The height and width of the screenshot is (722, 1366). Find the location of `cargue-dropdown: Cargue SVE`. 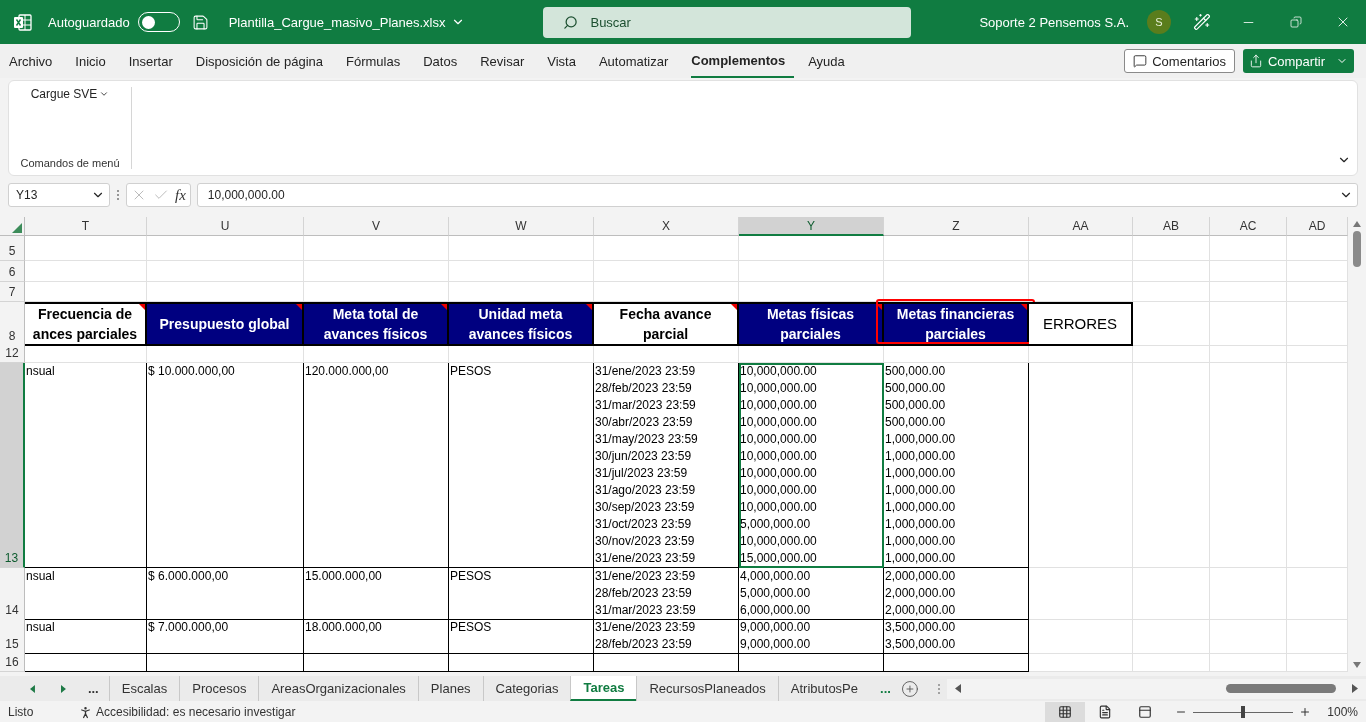

cargue-dropdown: Cargue SVE is located at coordinates (70, 94).